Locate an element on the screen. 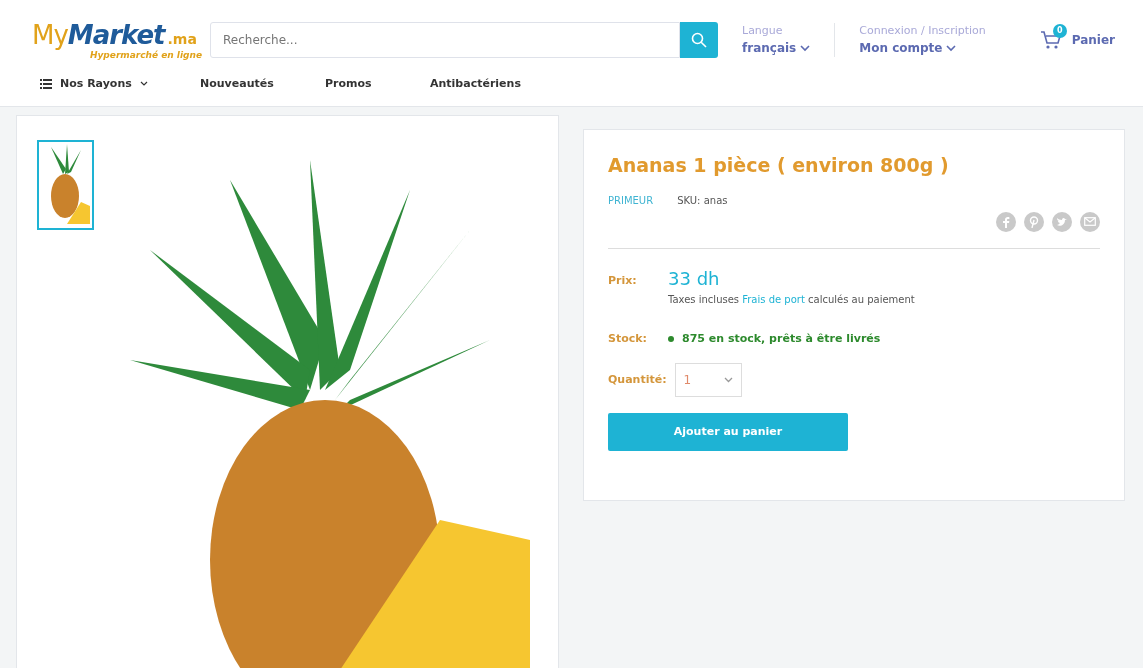 The image size is (1143, 668). language-dropdown: français is located at coordinates (776, 48).